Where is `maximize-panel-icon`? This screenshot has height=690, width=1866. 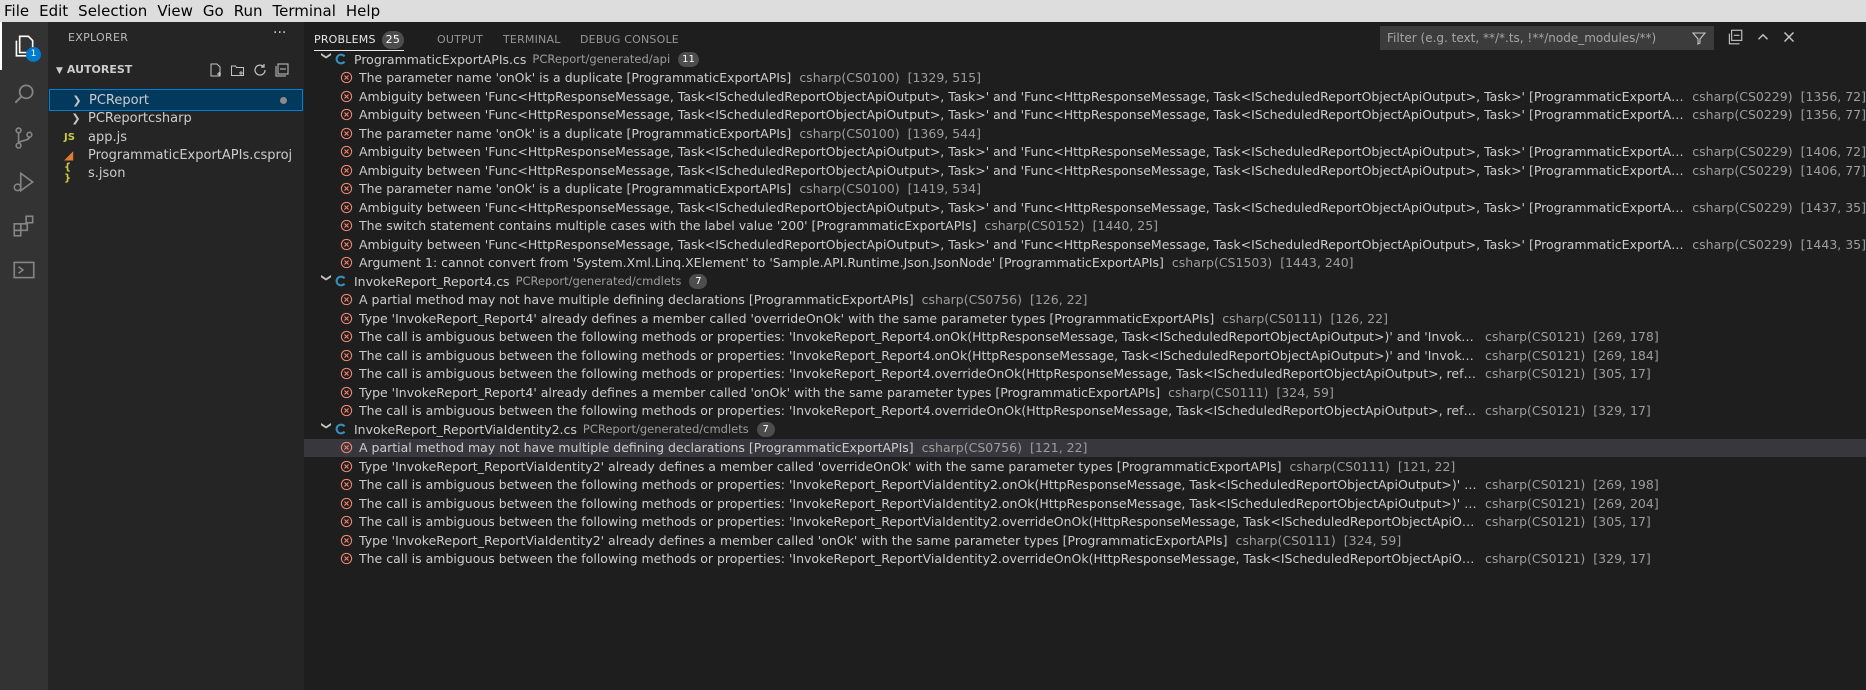
maximize-panel-icon is located at coordinates (1763, 37).